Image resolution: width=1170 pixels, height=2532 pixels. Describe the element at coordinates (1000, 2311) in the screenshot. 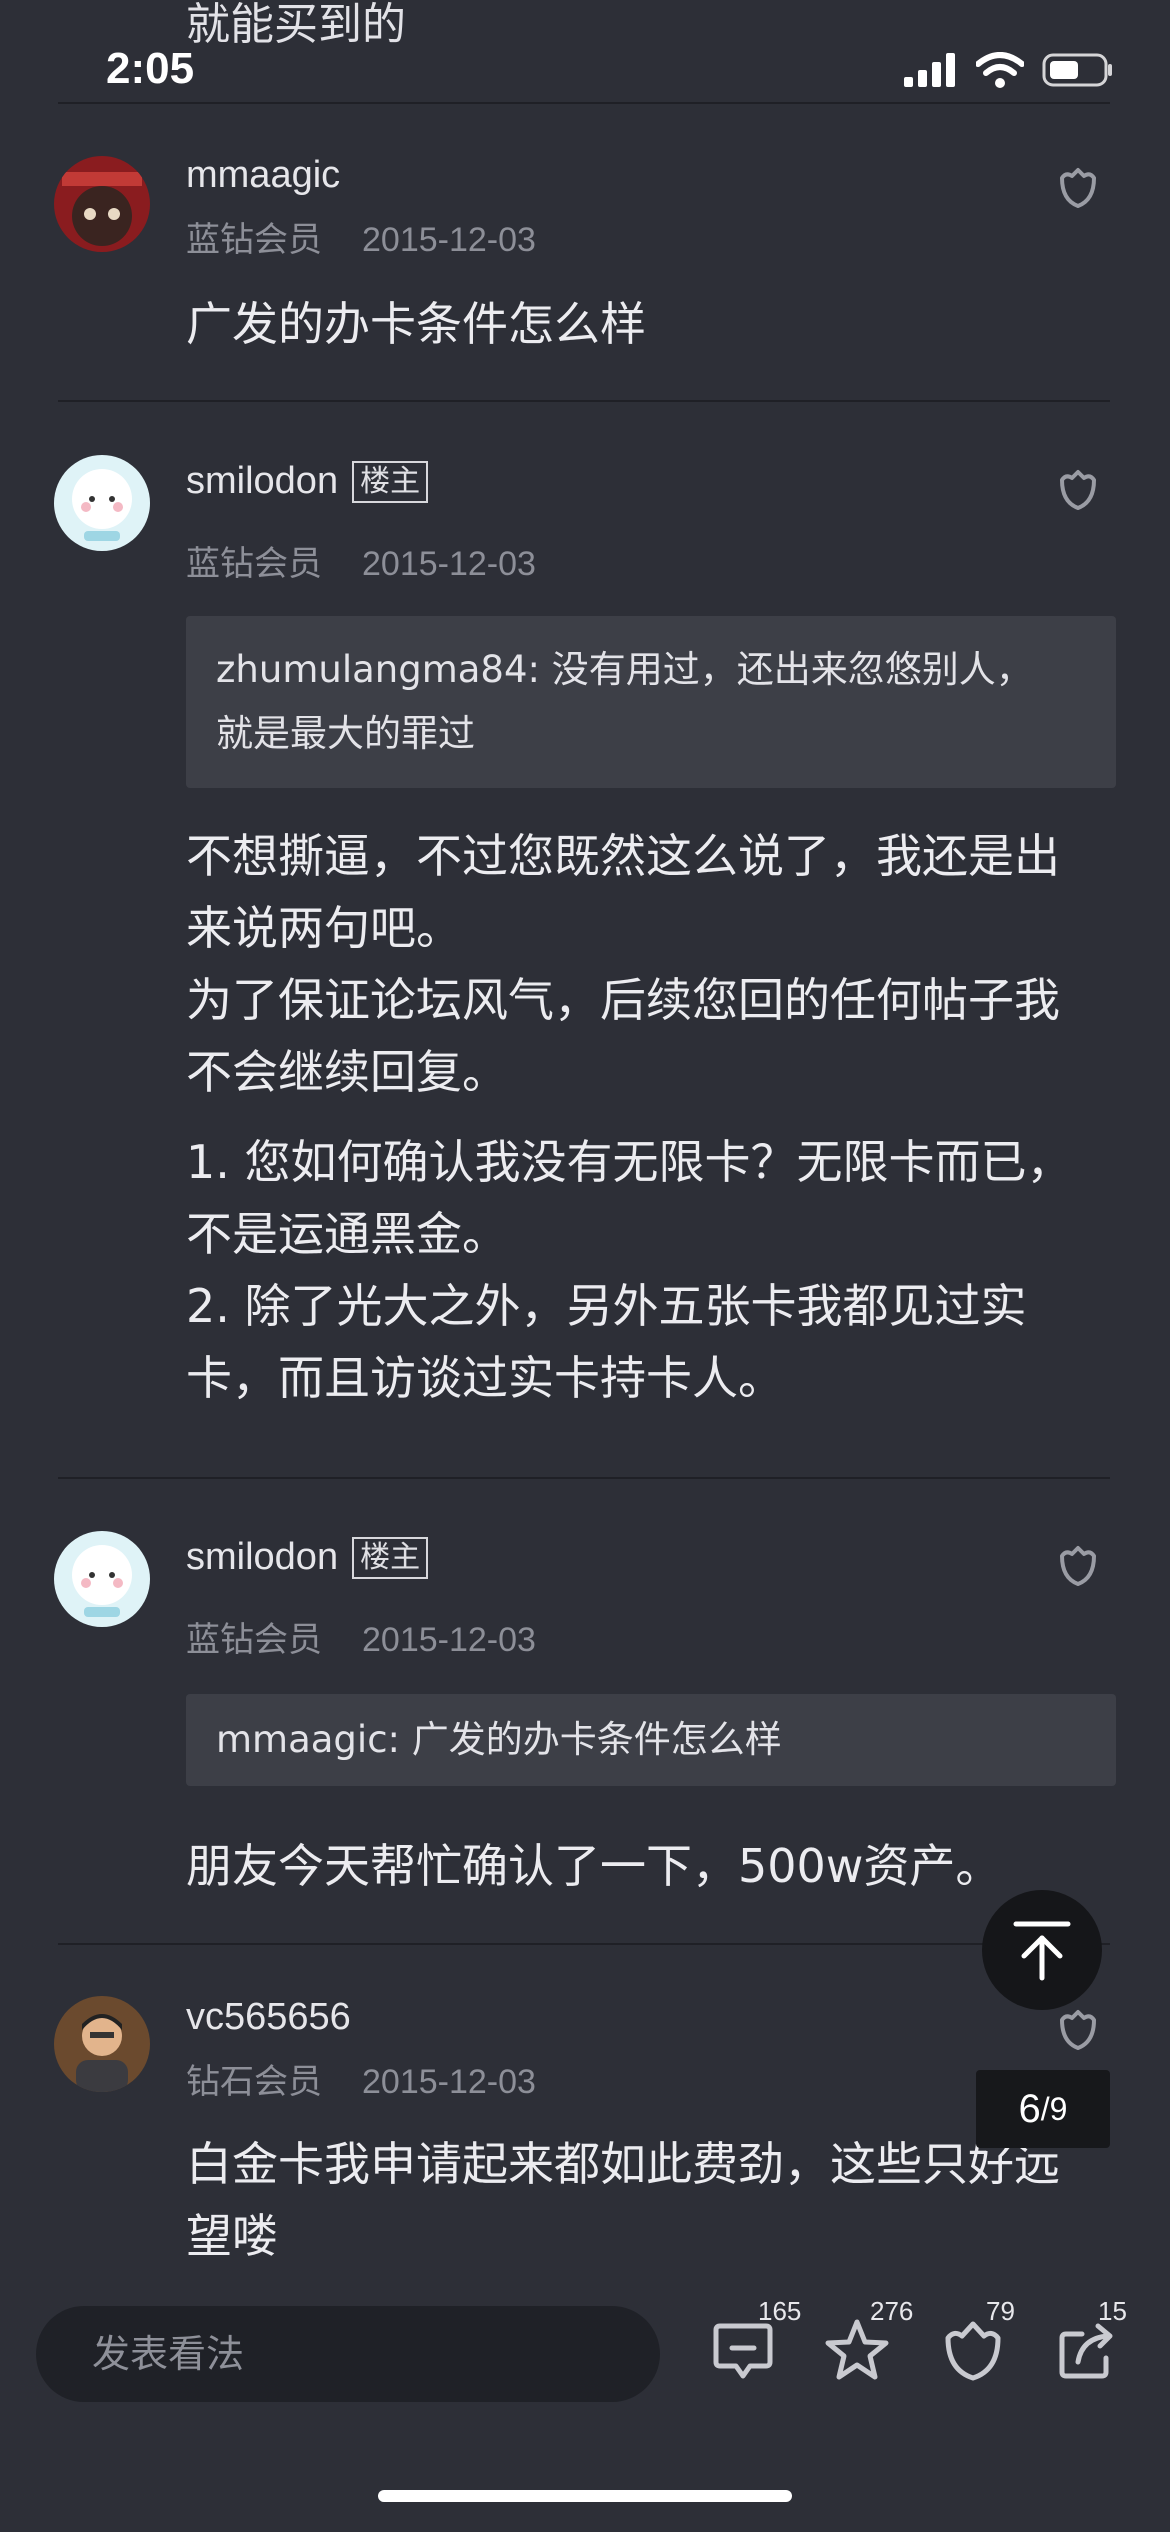

I see `likes-count: 79` at that location.